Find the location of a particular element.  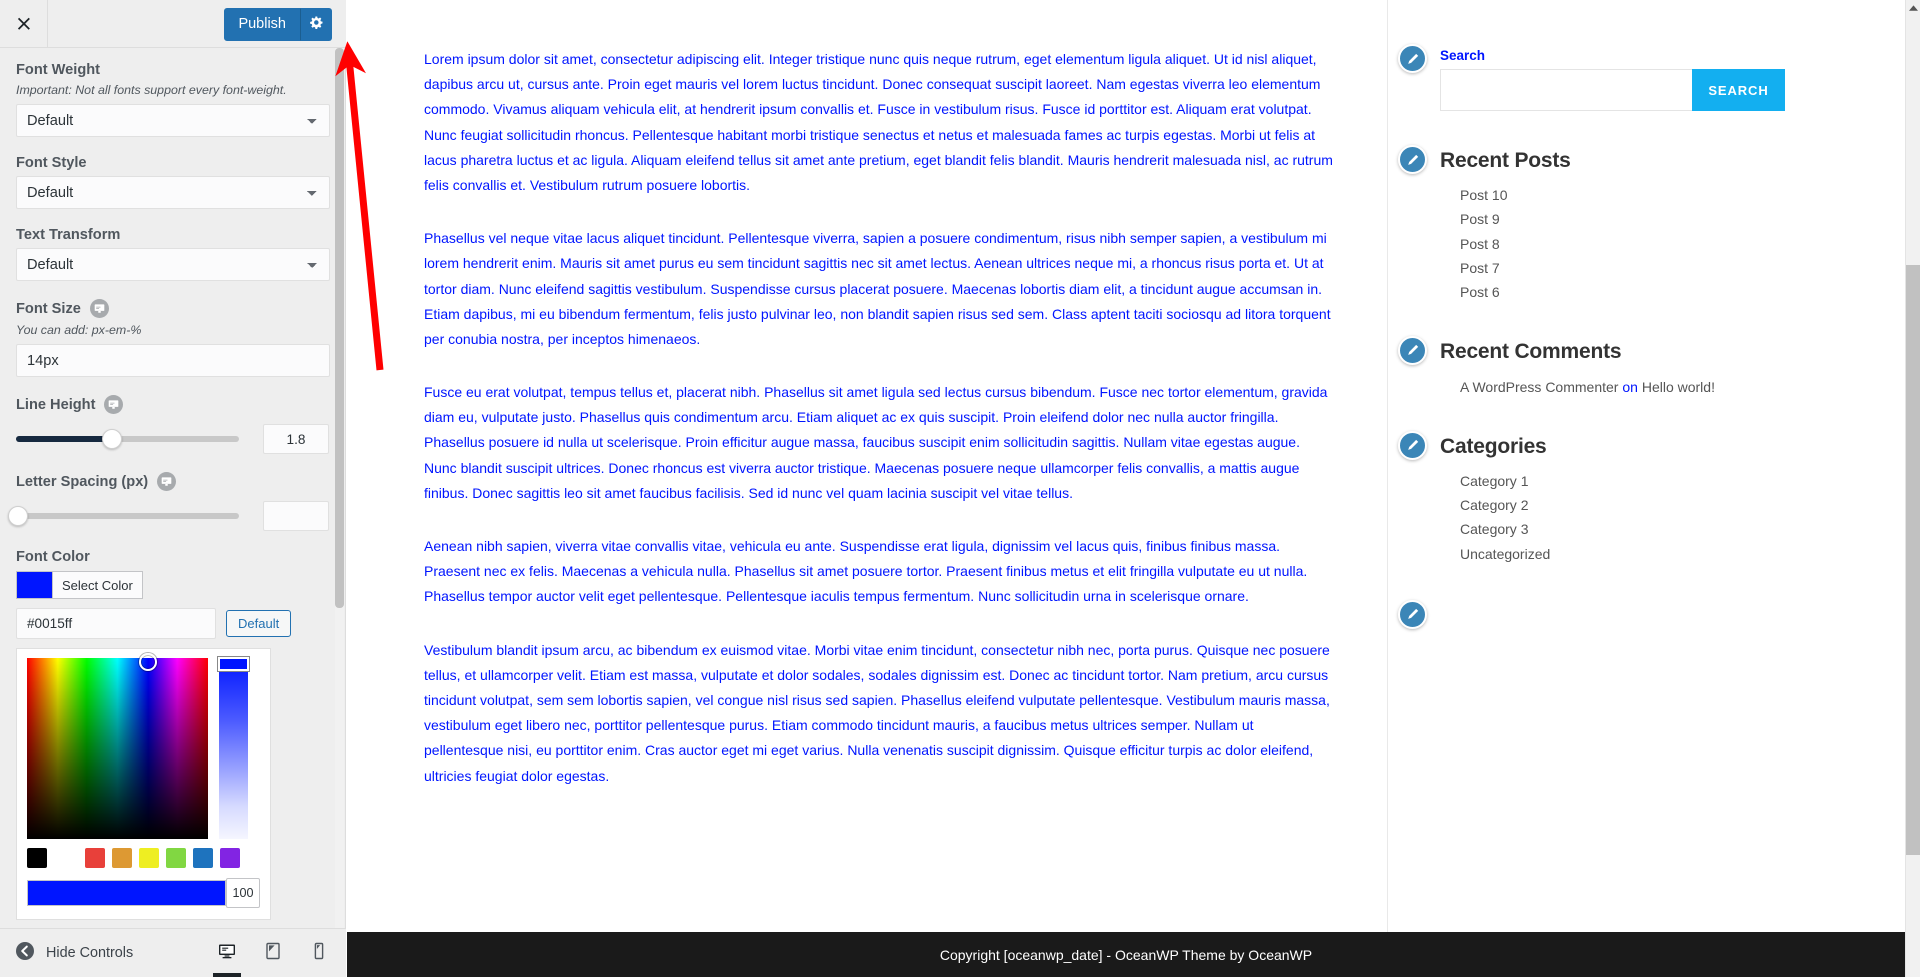

palette-swatch-purple is located at coordinates (230, 858).